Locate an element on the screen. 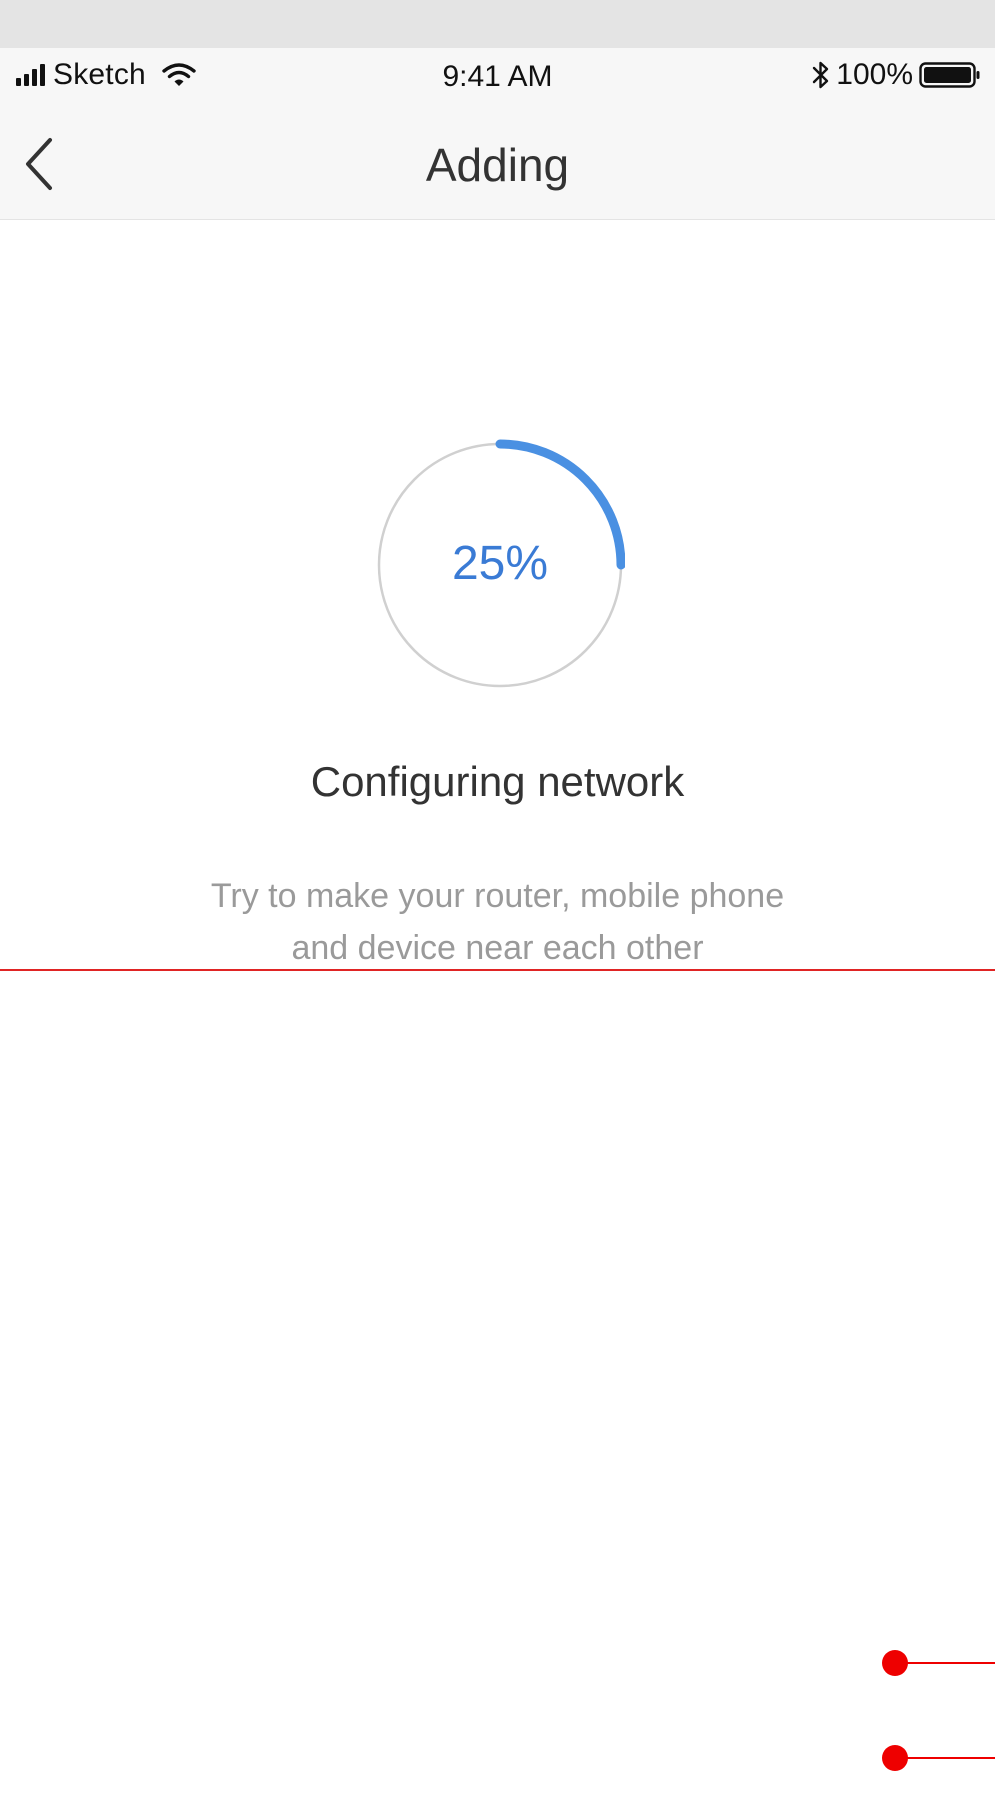 The height and width of the screenshot is (1805, 995). hint-line-1: Try to make your router, mobile phone is located at coordinates (497, 896).